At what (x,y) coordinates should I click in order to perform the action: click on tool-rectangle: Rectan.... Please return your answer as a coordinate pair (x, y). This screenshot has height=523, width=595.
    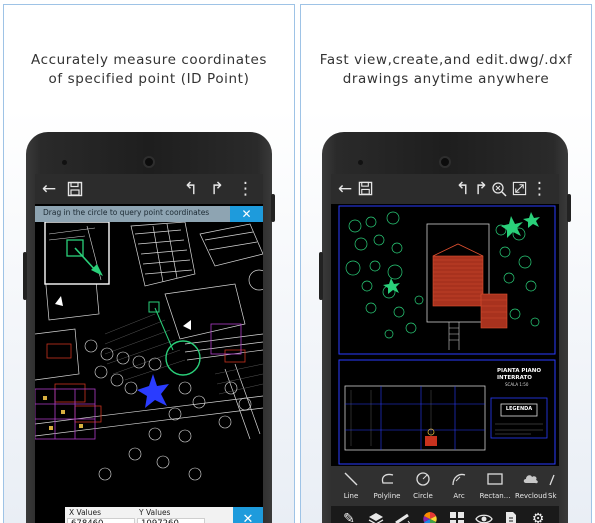
    Looking at the image, I should click on (495, 486).